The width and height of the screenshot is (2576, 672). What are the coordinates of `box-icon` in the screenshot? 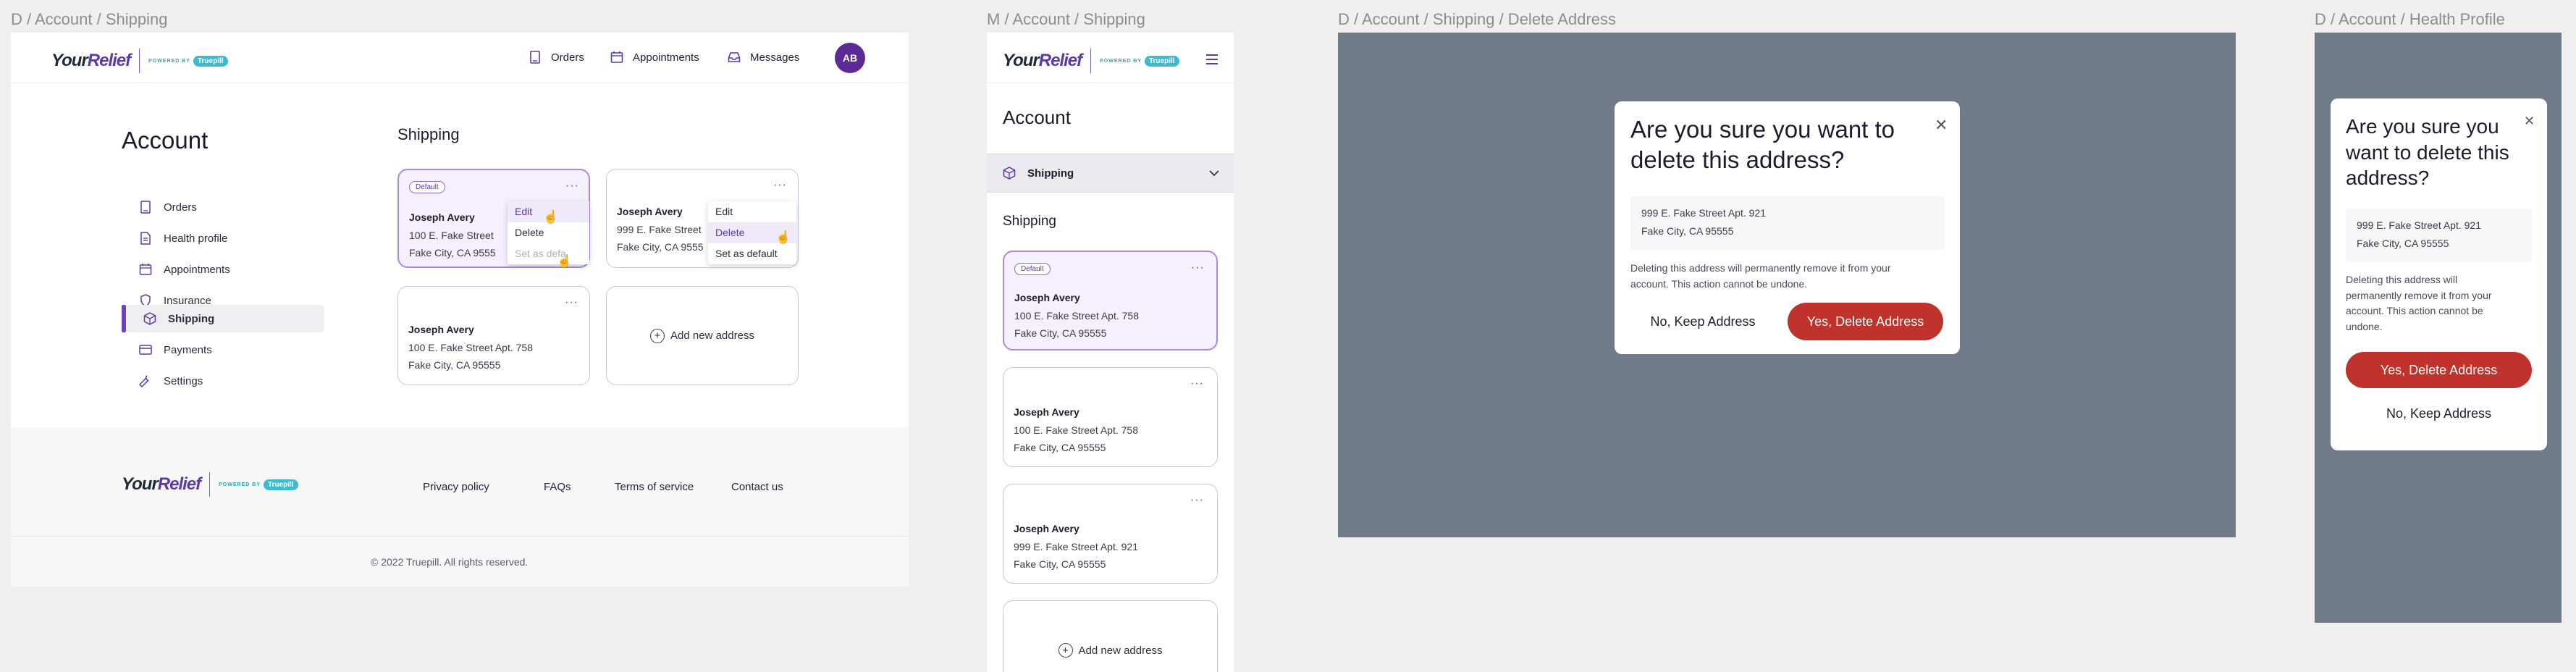 It's located at (150, 319).